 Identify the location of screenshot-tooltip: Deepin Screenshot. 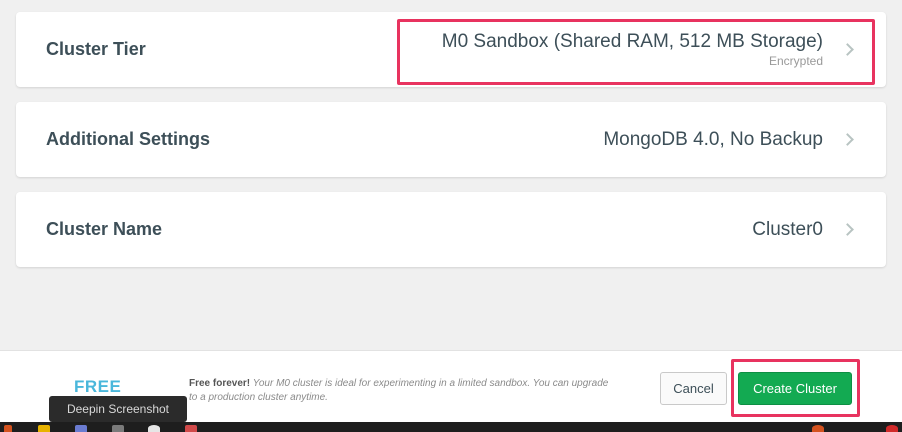
(118, 409).